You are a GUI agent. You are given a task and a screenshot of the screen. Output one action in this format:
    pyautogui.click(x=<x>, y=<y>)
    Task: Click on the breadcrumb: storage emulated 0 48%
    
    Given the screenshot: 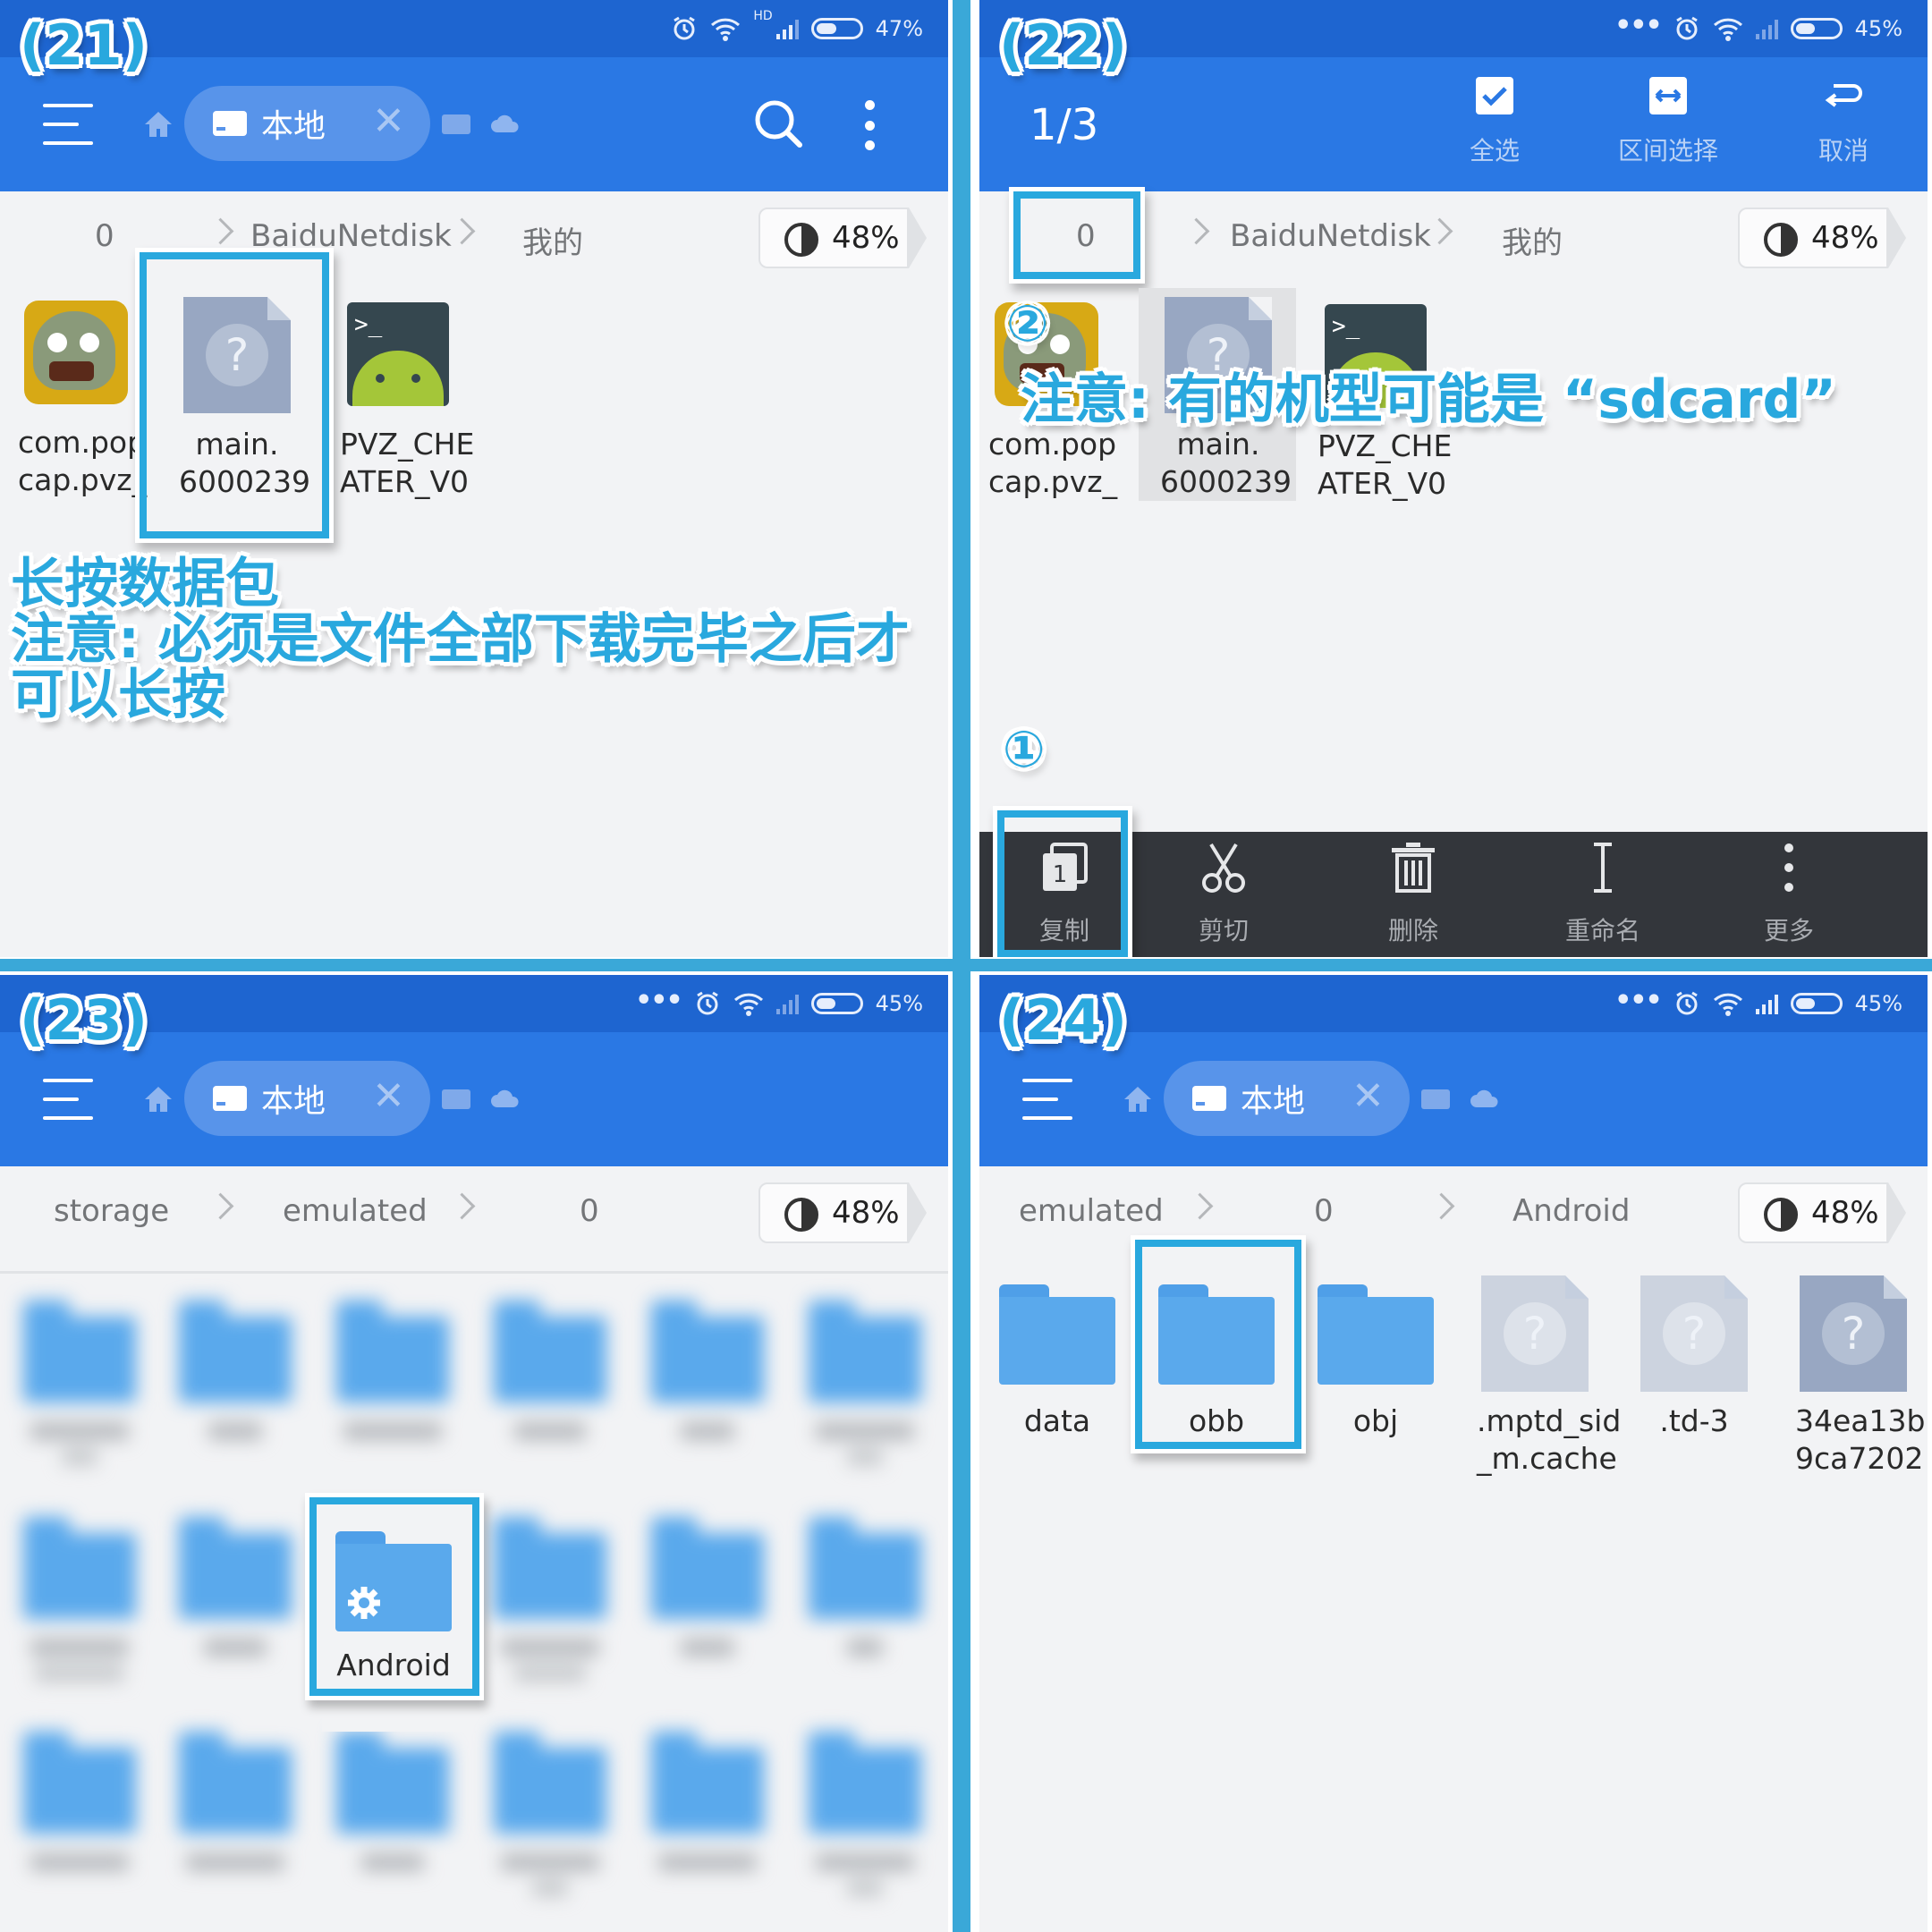 What is the action you would take?
    pyautogui.click(x=474, y=1220)
    